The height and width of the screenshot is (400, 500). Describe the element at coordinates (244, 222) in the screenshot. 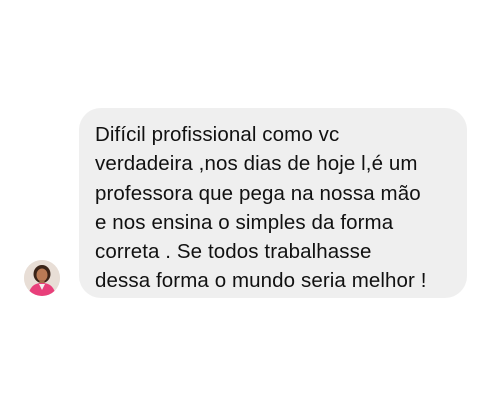

I see `message-line: e nos ensina o simples da forma` at that location.